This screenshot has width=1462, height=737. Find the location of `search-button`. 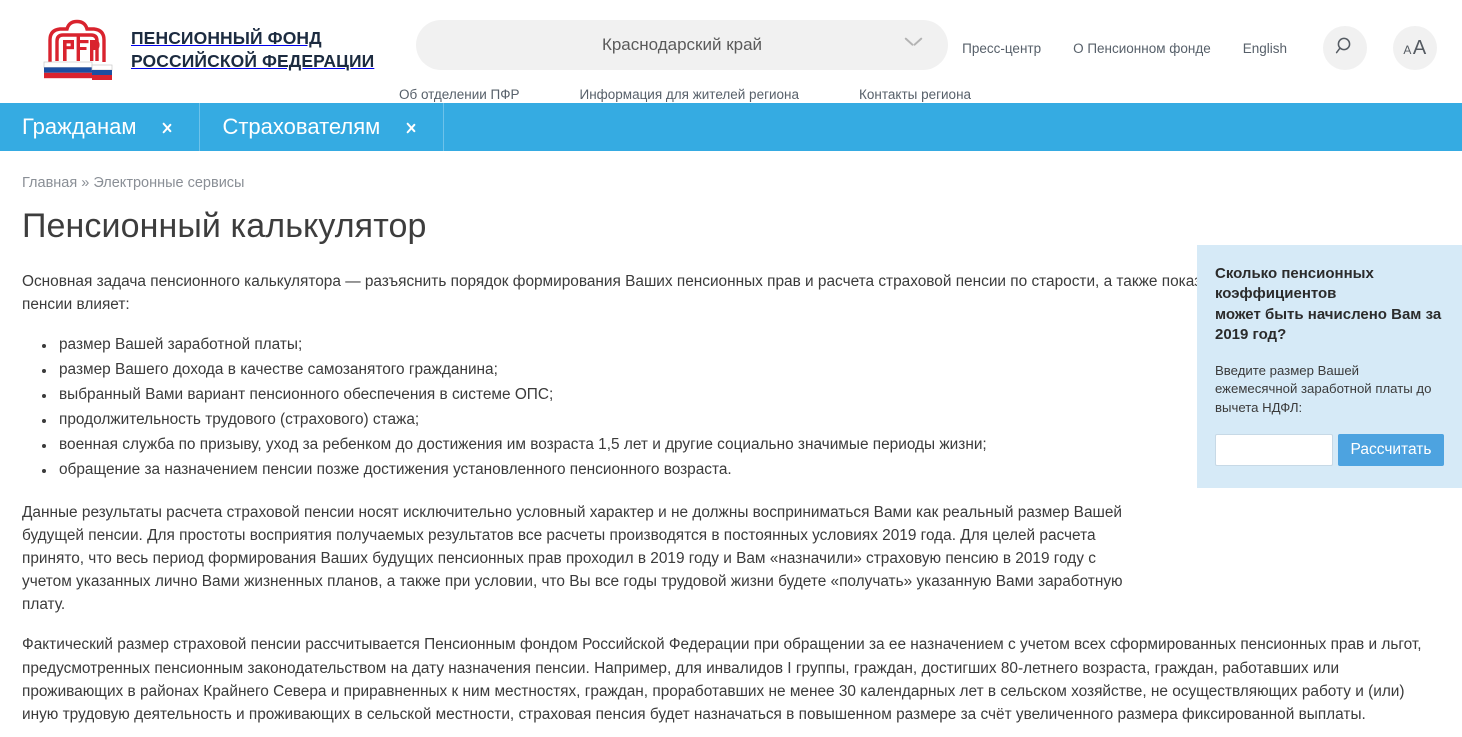

search-button is located at coordinates (1345, 48).